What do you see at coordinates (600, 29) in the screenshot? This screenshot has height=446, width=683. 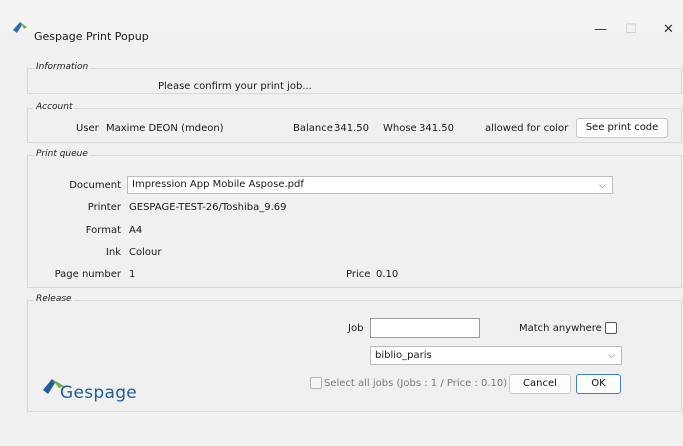 I see `minimize-icon: —` at bounding box center [600, 29].